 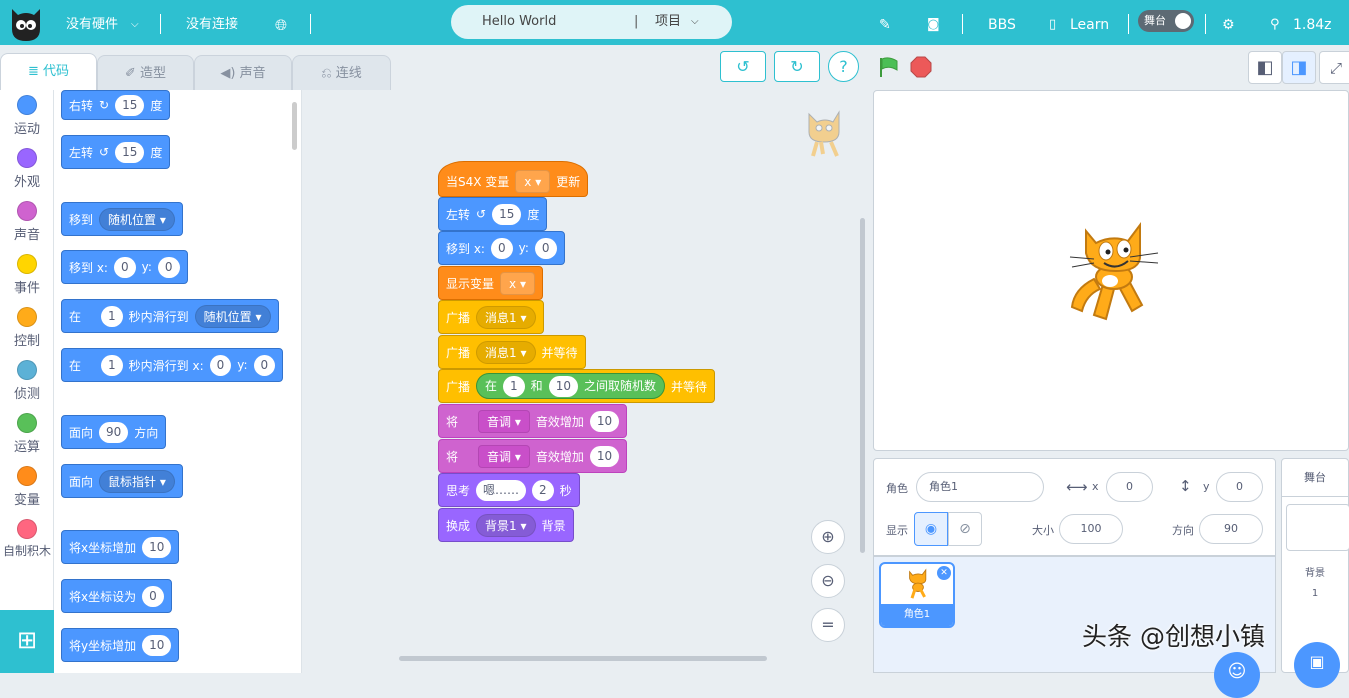 I want to click on category-6: 运算, so click(x=27, y=434).